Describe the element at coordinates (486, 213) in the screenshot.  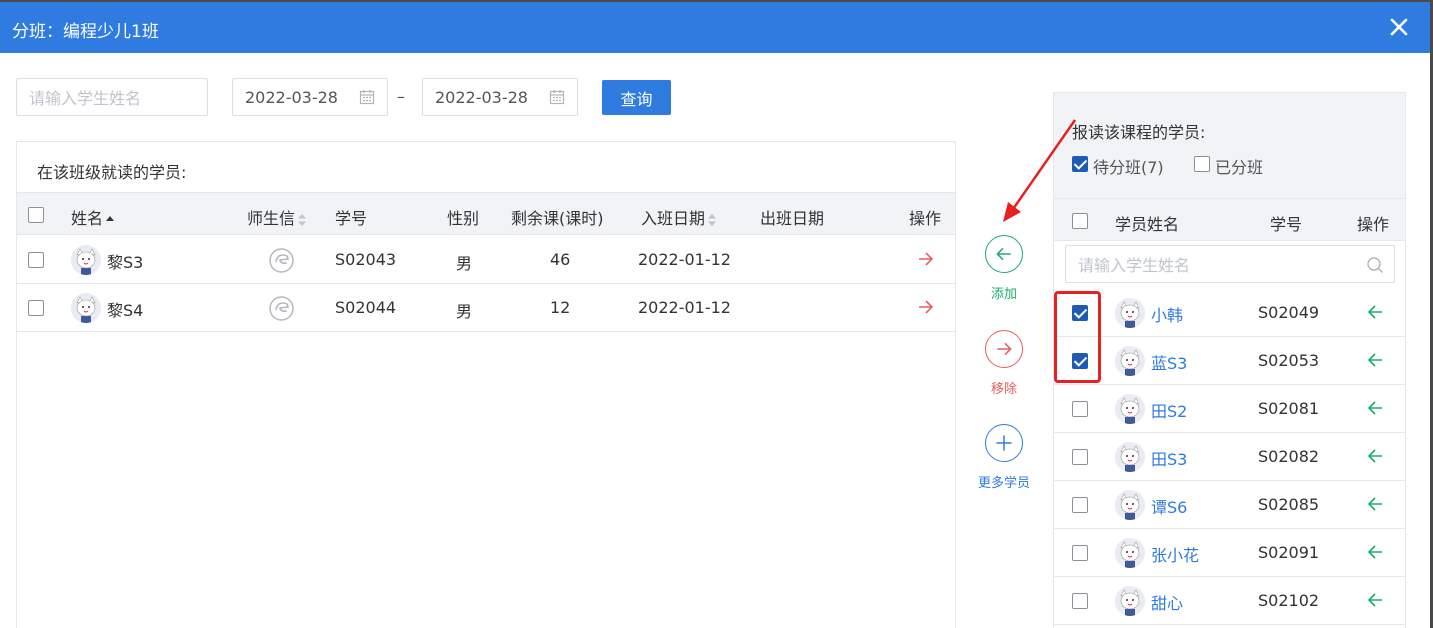
I see `enrolled-table-header: 姓名 师生信 学号 性别 剩余课(课时) 入班日期 出班日期 操作` at that location.